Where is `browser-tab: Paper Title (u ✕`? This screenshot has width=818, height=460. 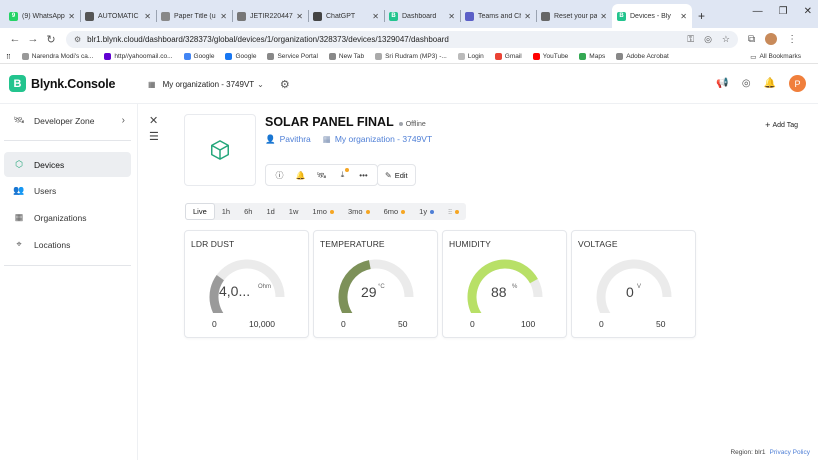 browser-tab: Paper Title (u ✕ is located at coordinates (194, 16).